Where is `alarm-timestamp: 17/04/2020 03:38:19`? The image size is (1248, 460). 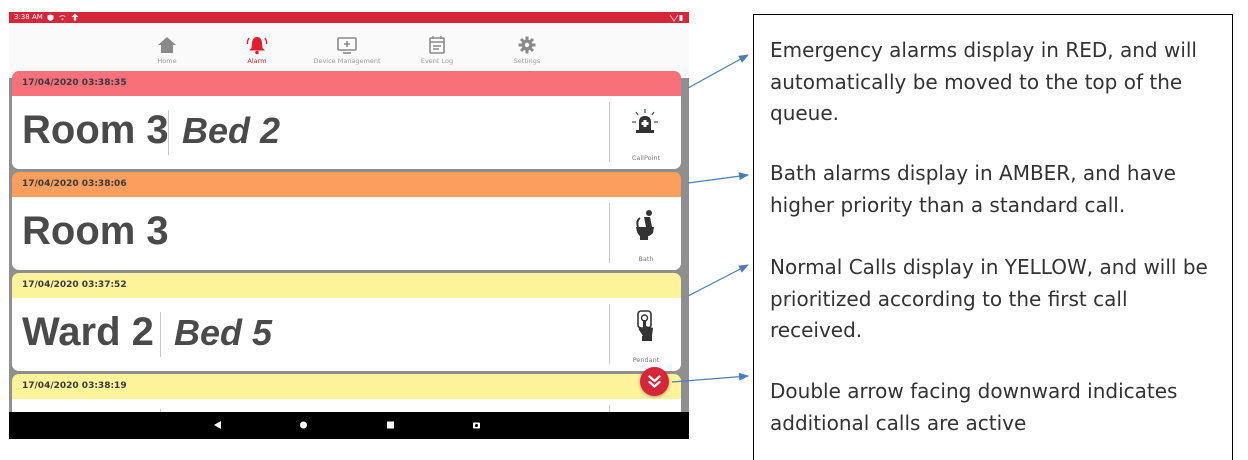
alarm-timestamp: 17/04/2020 03:38:19 is located at coordinates (346, 386).